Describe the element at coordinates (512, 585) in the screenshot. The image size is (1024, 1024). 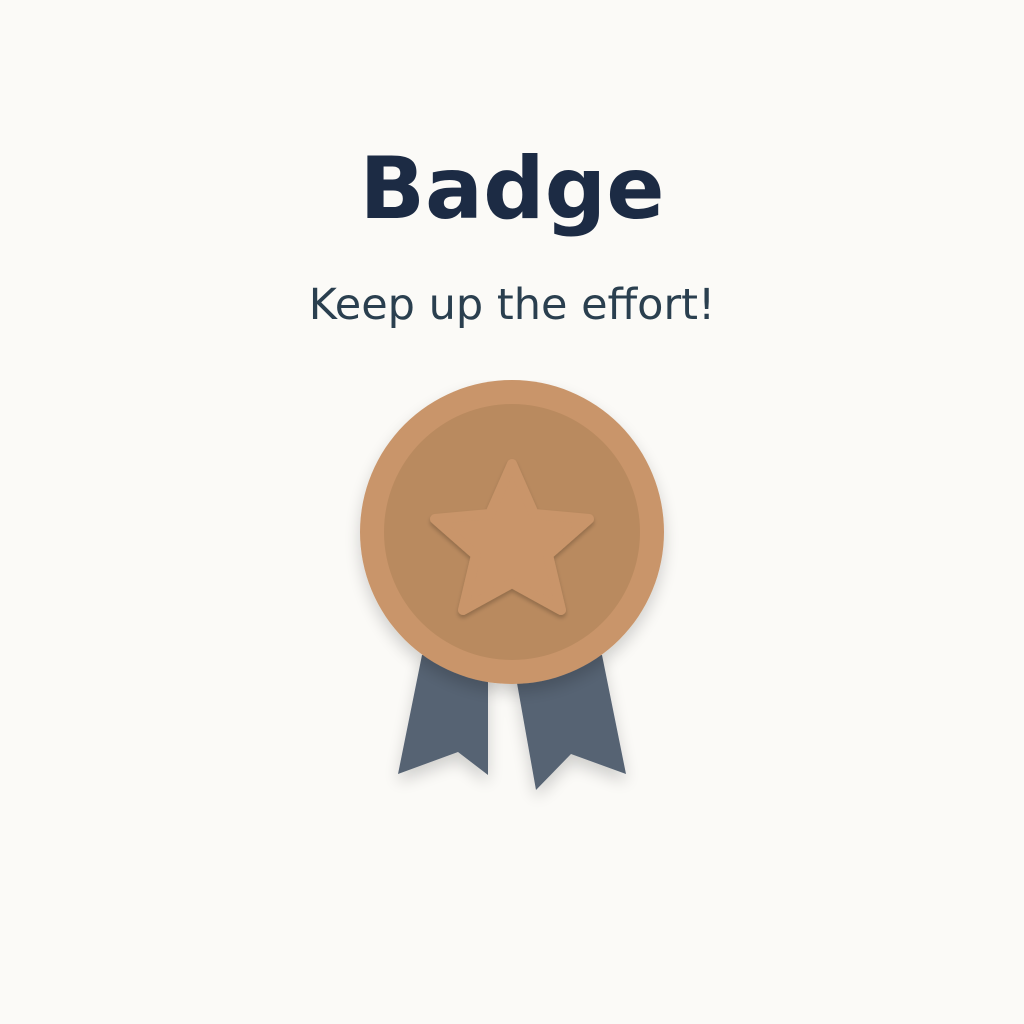
I see `badge-graphic` at that location.